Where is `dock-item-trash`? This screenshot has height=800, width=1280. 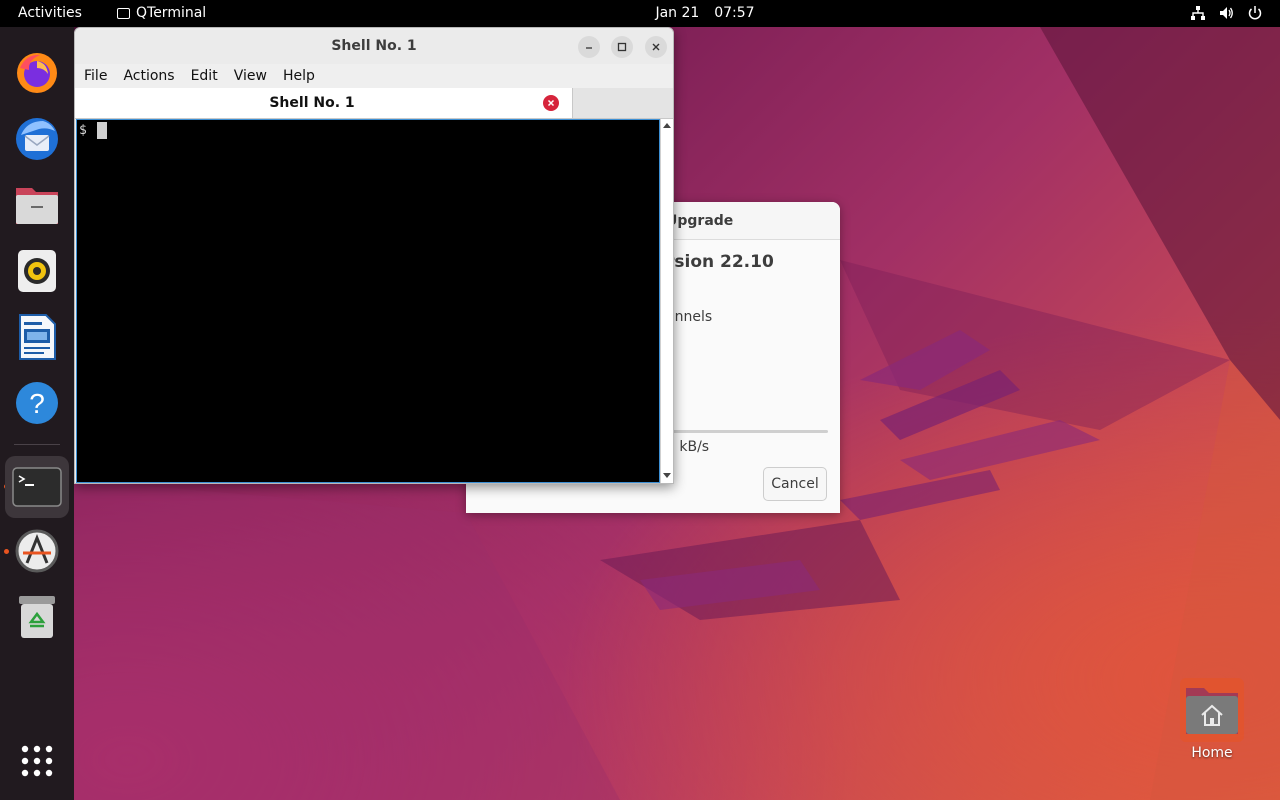
dock-item-trash is located at coordinates (37, 617).